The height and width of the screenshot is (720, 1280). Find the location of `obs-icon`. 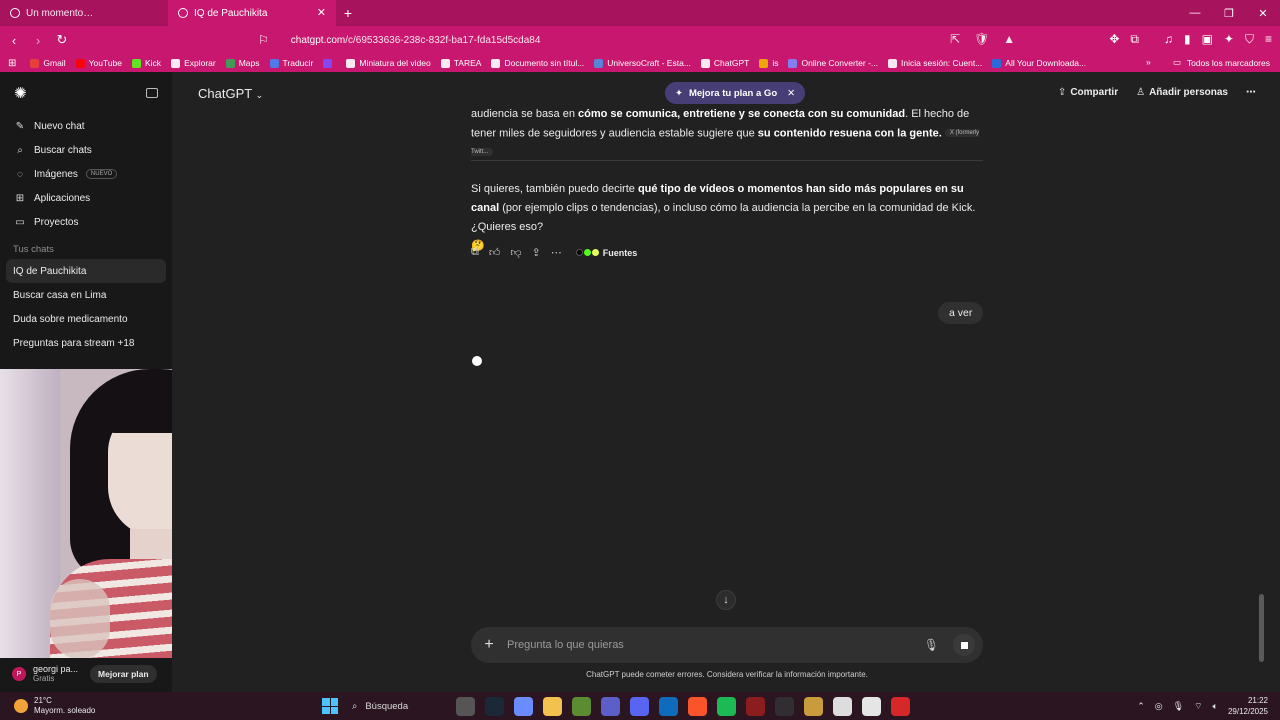

obs-icon is located at coordinates (784, 706).